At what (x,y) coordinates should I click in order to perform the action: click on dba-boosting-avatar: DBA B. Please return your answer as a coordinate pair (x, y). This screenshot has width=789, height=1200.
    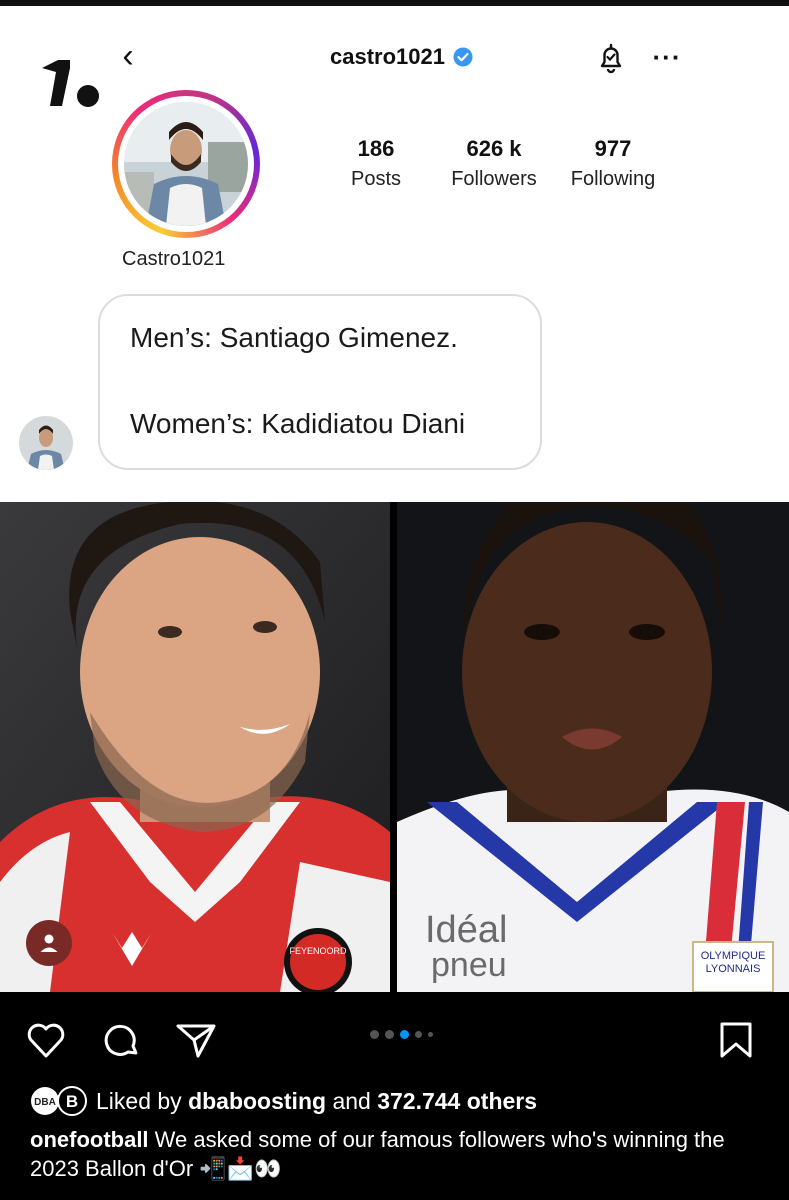
    Looking at the image, I should click on (59, 1101).